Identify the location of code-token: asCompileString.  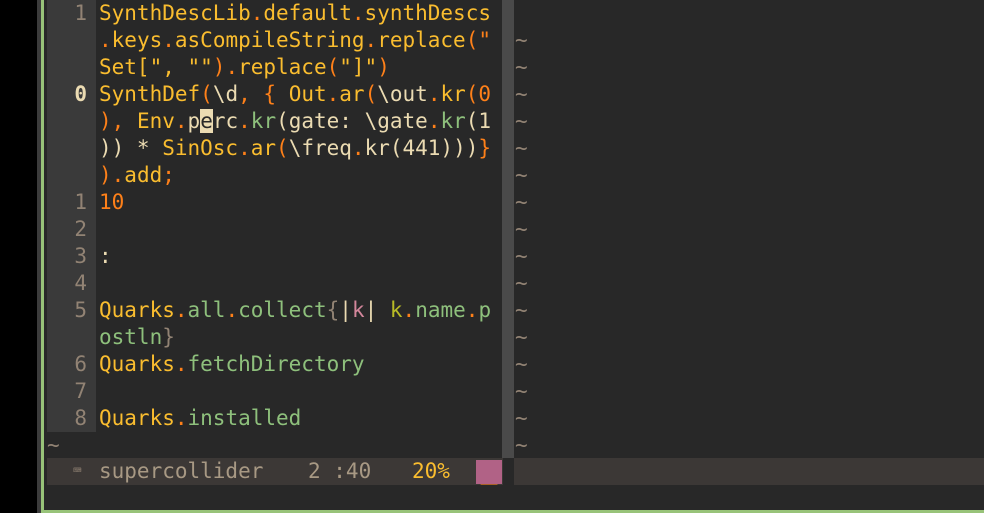
(269, 40).